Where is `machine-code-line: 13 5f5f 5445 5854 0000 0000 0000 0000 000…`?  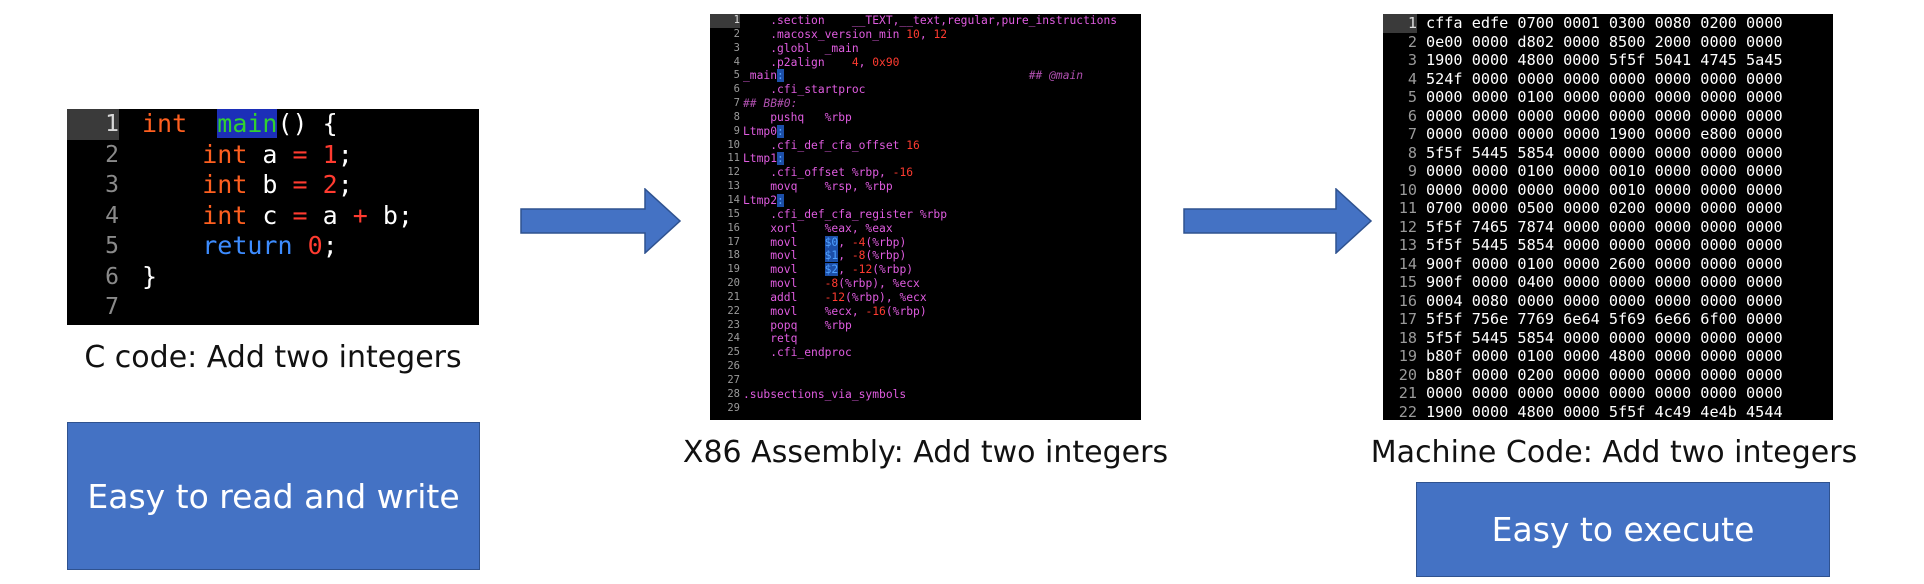
machine-code-line: 13 5f5f 5445 5854 0000 0000 0000 0000 000… is located at coordinates (1608, 245).